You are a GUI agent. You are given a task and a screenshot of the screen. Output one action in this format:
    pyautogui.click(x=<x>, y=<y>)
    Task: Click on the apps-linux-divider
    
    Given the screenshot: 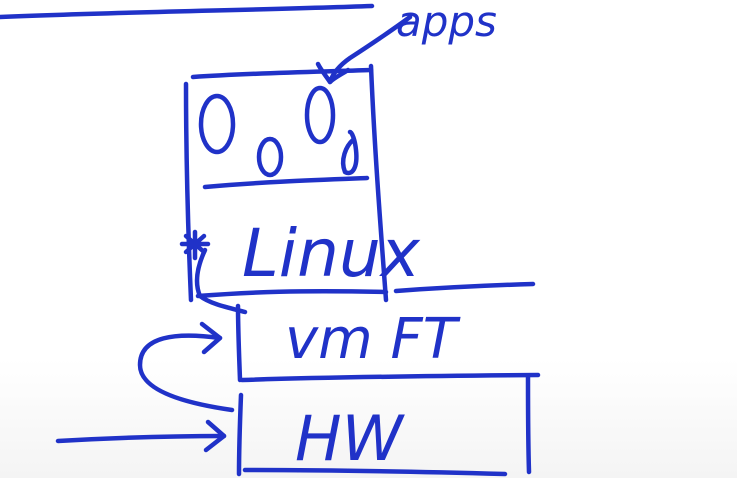 What is the action you would take?
    pyautogui.click(x=286, y=182)
    